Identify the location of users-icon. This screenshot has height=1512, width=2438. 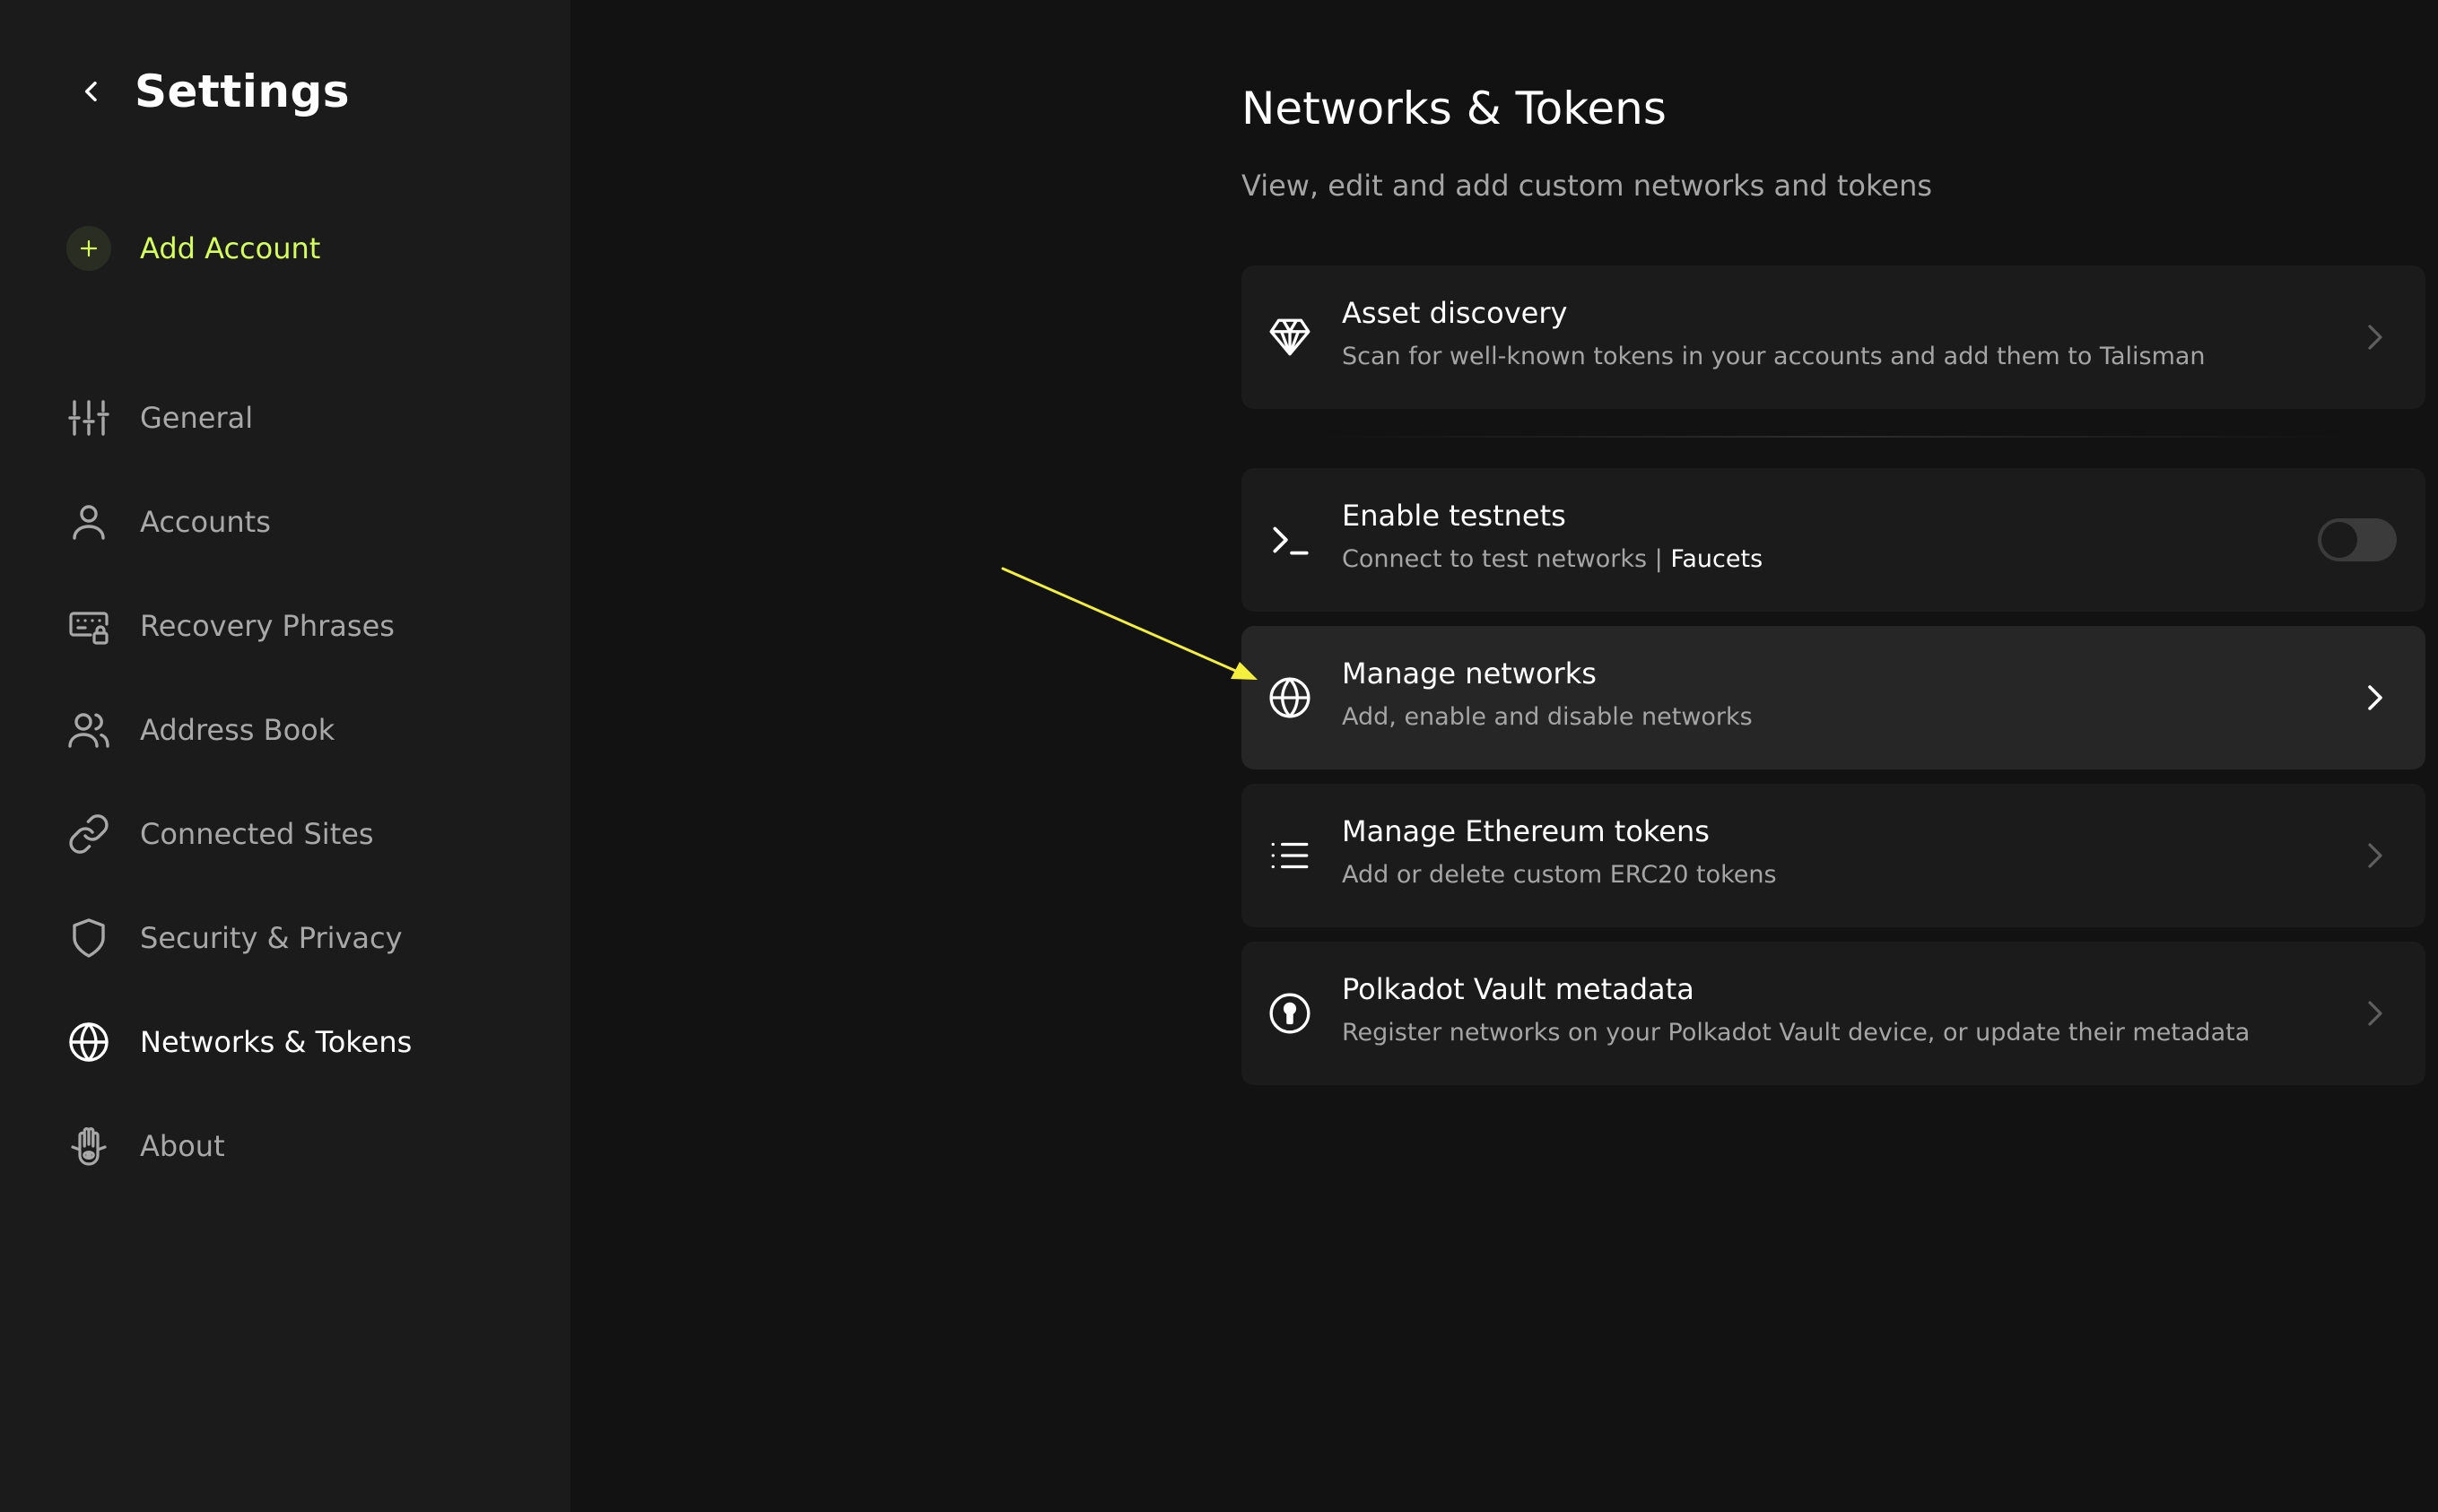
(88, 730).